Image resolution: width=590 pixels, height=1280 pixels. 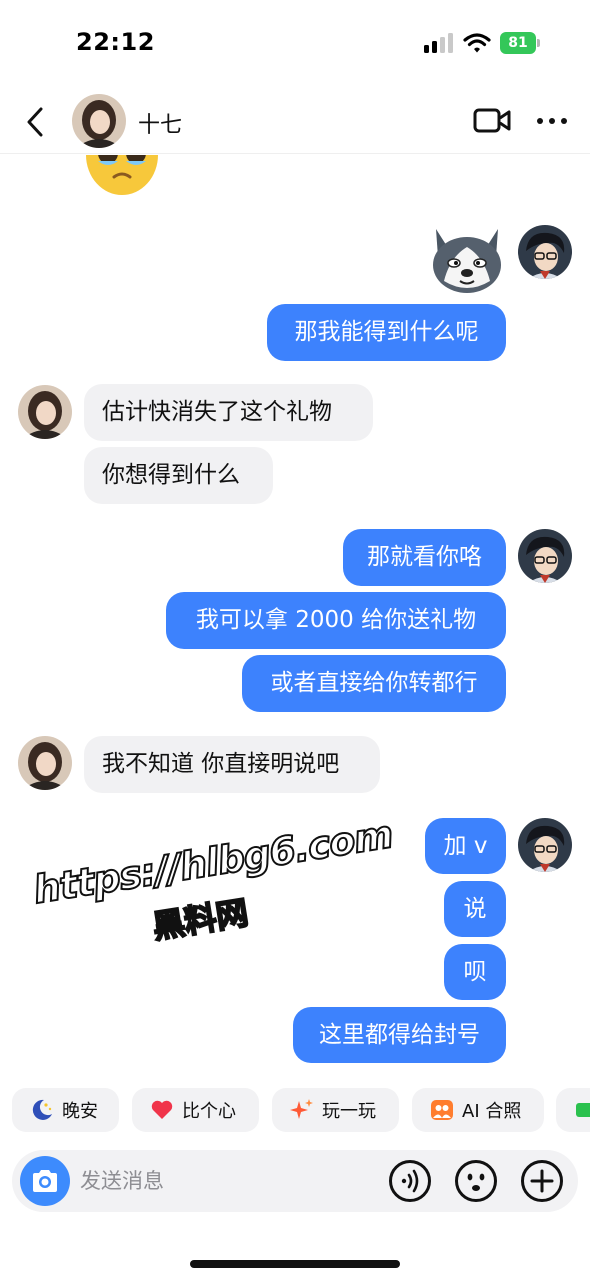 What do you see at coordinates (122, 175) in the screenshot?
I see `crying-face-emoji` at bounding box center [122, 175].